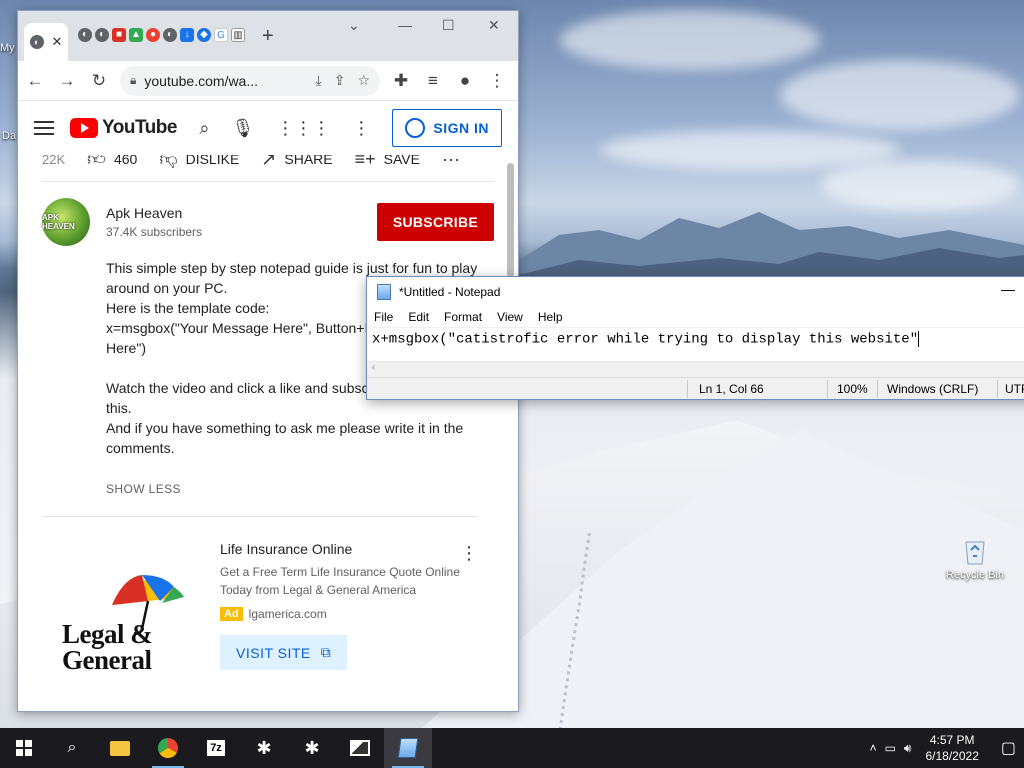 This screenshot has width=1024, height=768. Describe the element at coordinates (319, 80) in the screenshot. I see `install-icon: ⤓` at that location.